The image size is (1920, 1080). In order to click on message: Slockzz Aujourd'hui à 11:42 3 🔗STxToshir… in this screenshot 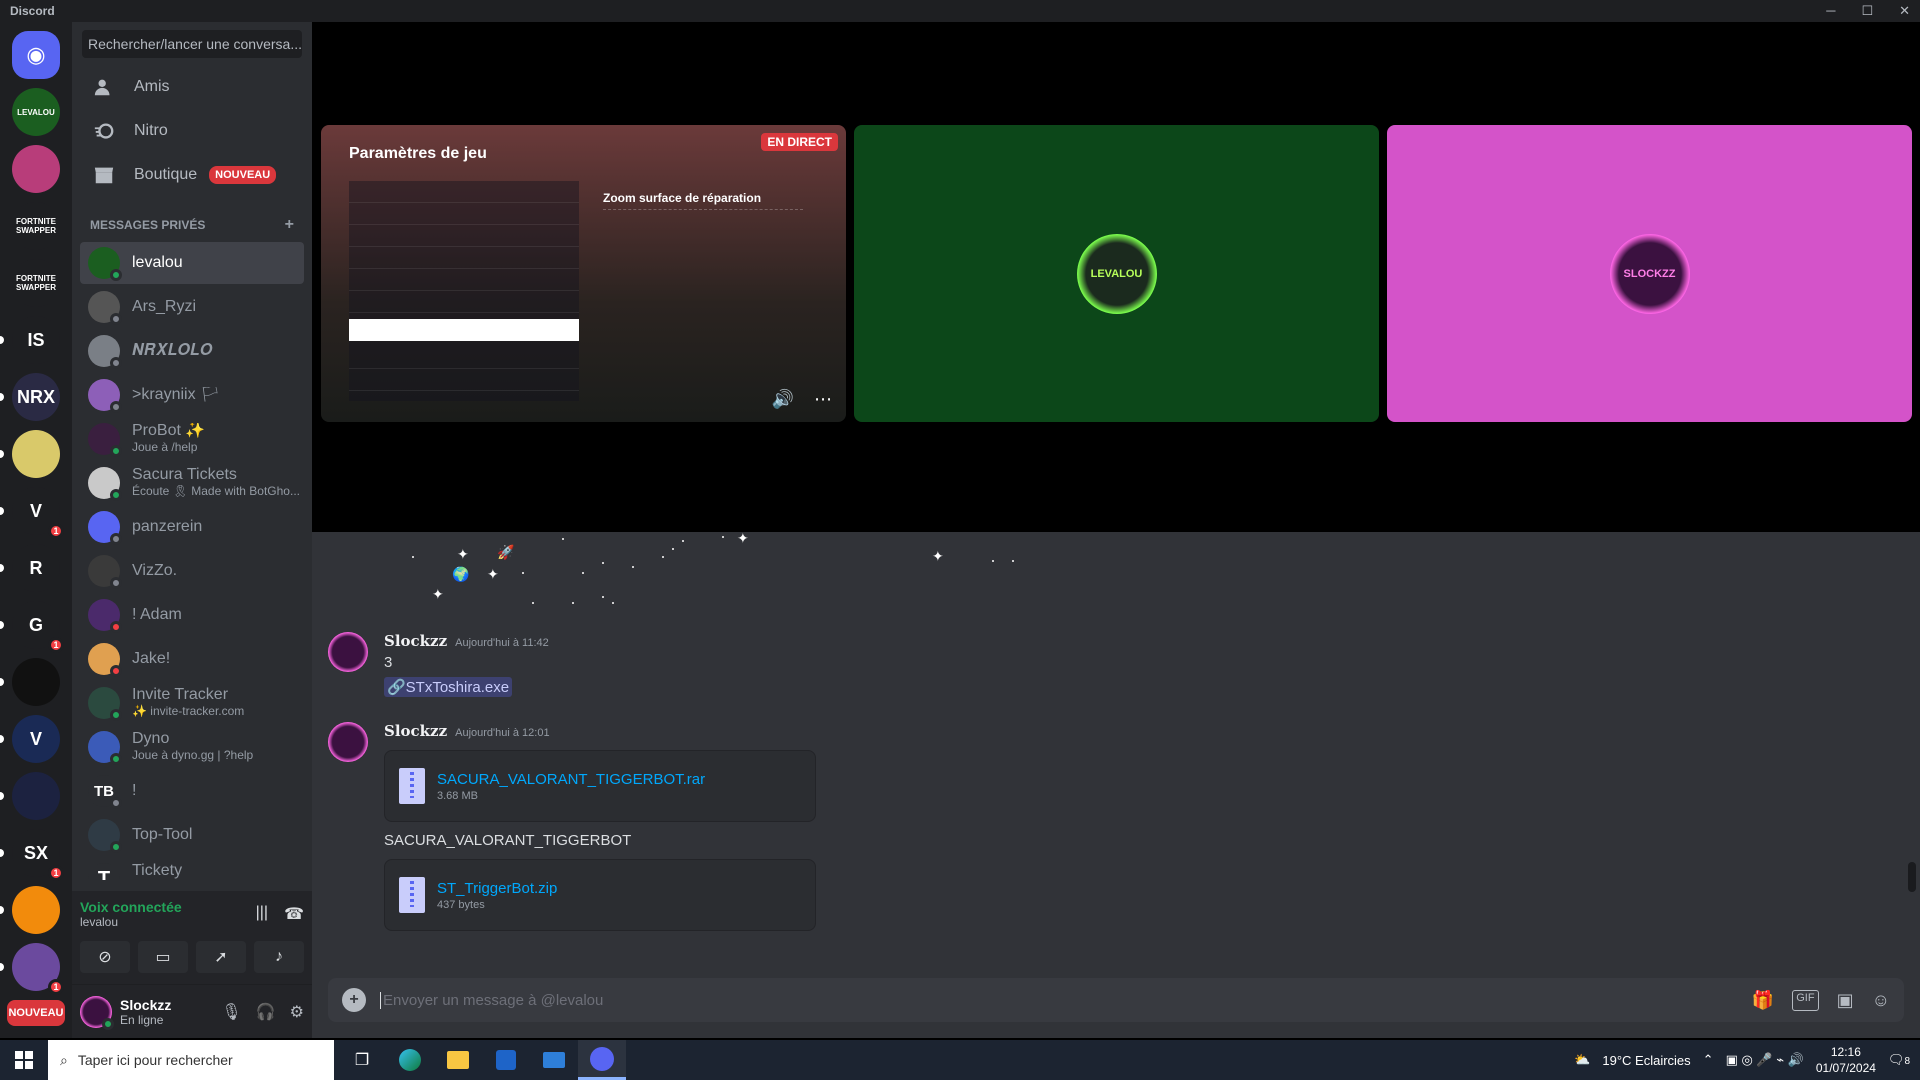, I will do `click(438, 664)`.